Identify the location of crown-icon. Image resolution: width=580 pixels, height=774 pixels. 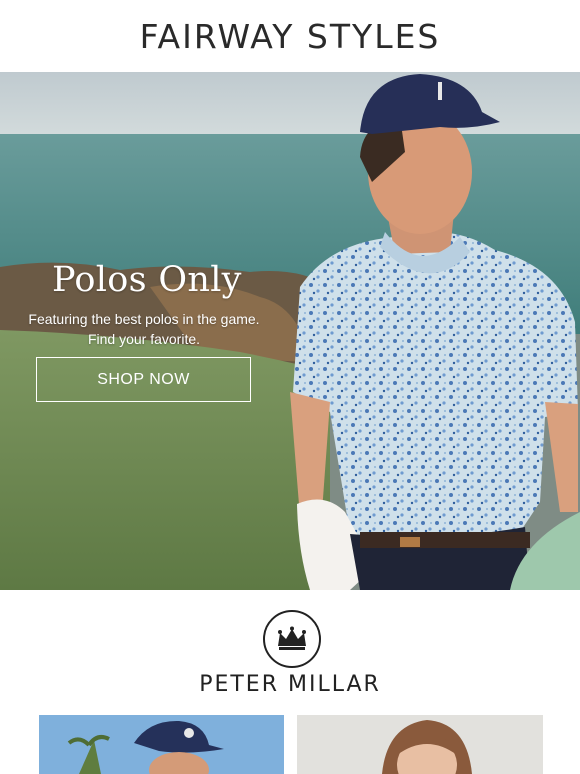
(292, 638).